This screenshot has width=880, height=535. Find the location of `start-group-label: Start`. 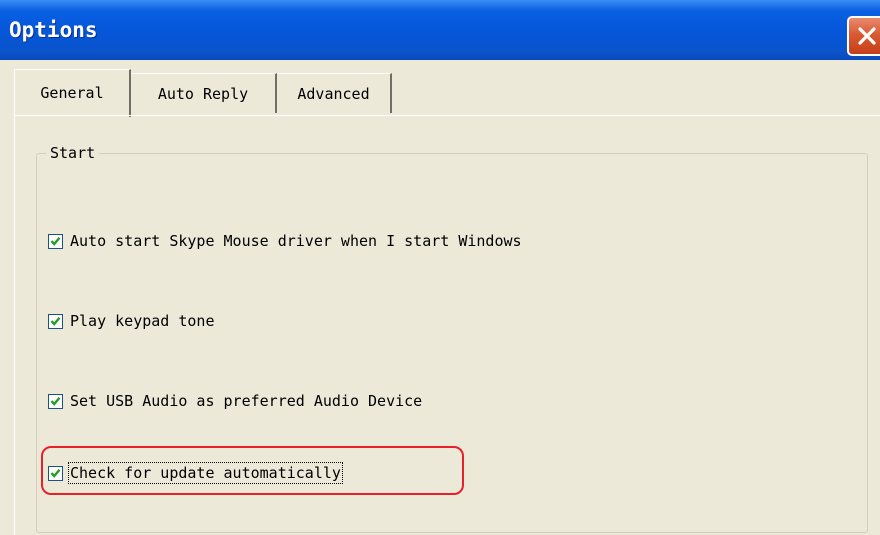

start-group-label: Start is located at coordinates (73, 153).